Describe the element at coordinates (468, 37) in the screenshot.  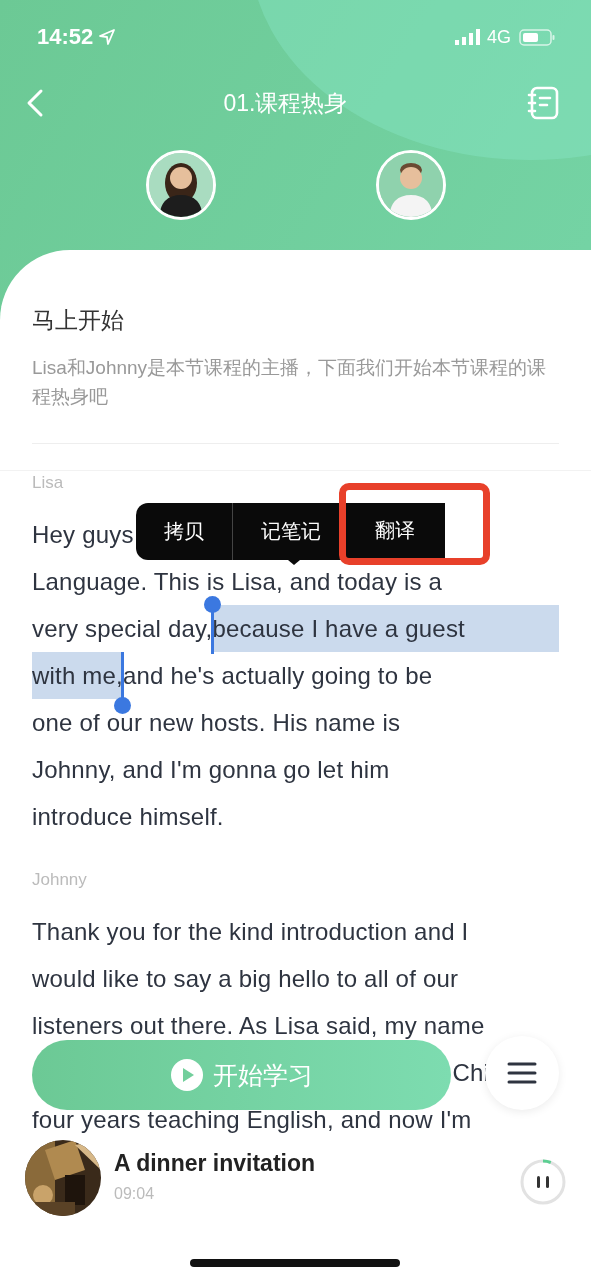
I see `signal-icon` at that location.